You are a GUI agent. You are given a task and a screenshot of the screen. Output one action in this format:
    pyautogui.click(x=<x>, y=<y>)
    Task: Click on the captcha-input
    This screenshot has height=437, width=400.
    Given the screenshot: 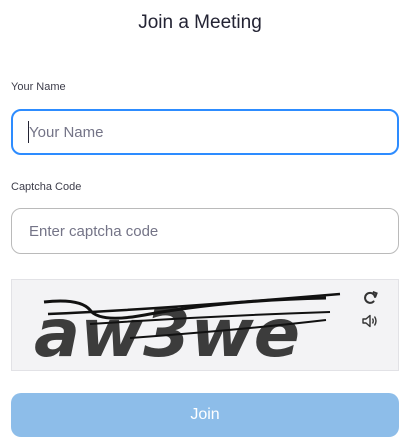 What is the action you would take?
    pyautogui.click(x=205, y=231)
    